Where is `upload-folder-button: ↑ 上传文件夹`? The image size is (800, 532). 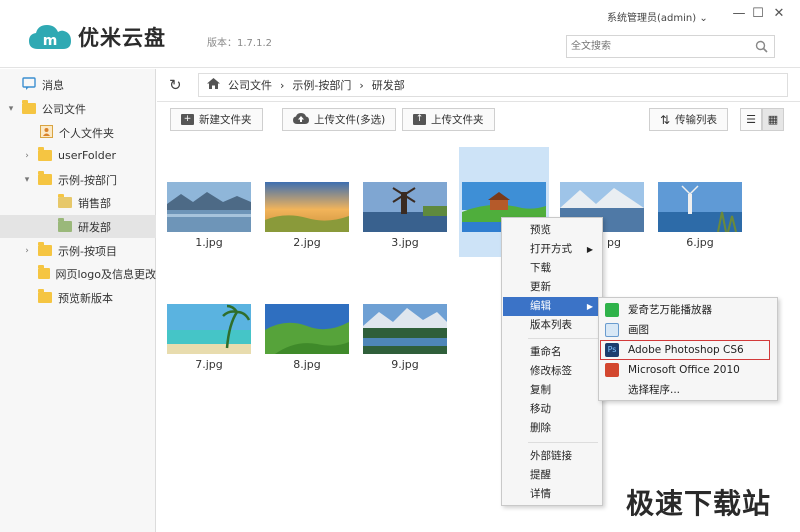 upload-folder-button: ↑ 上传文件夹 is located at coordinates (448, 119).